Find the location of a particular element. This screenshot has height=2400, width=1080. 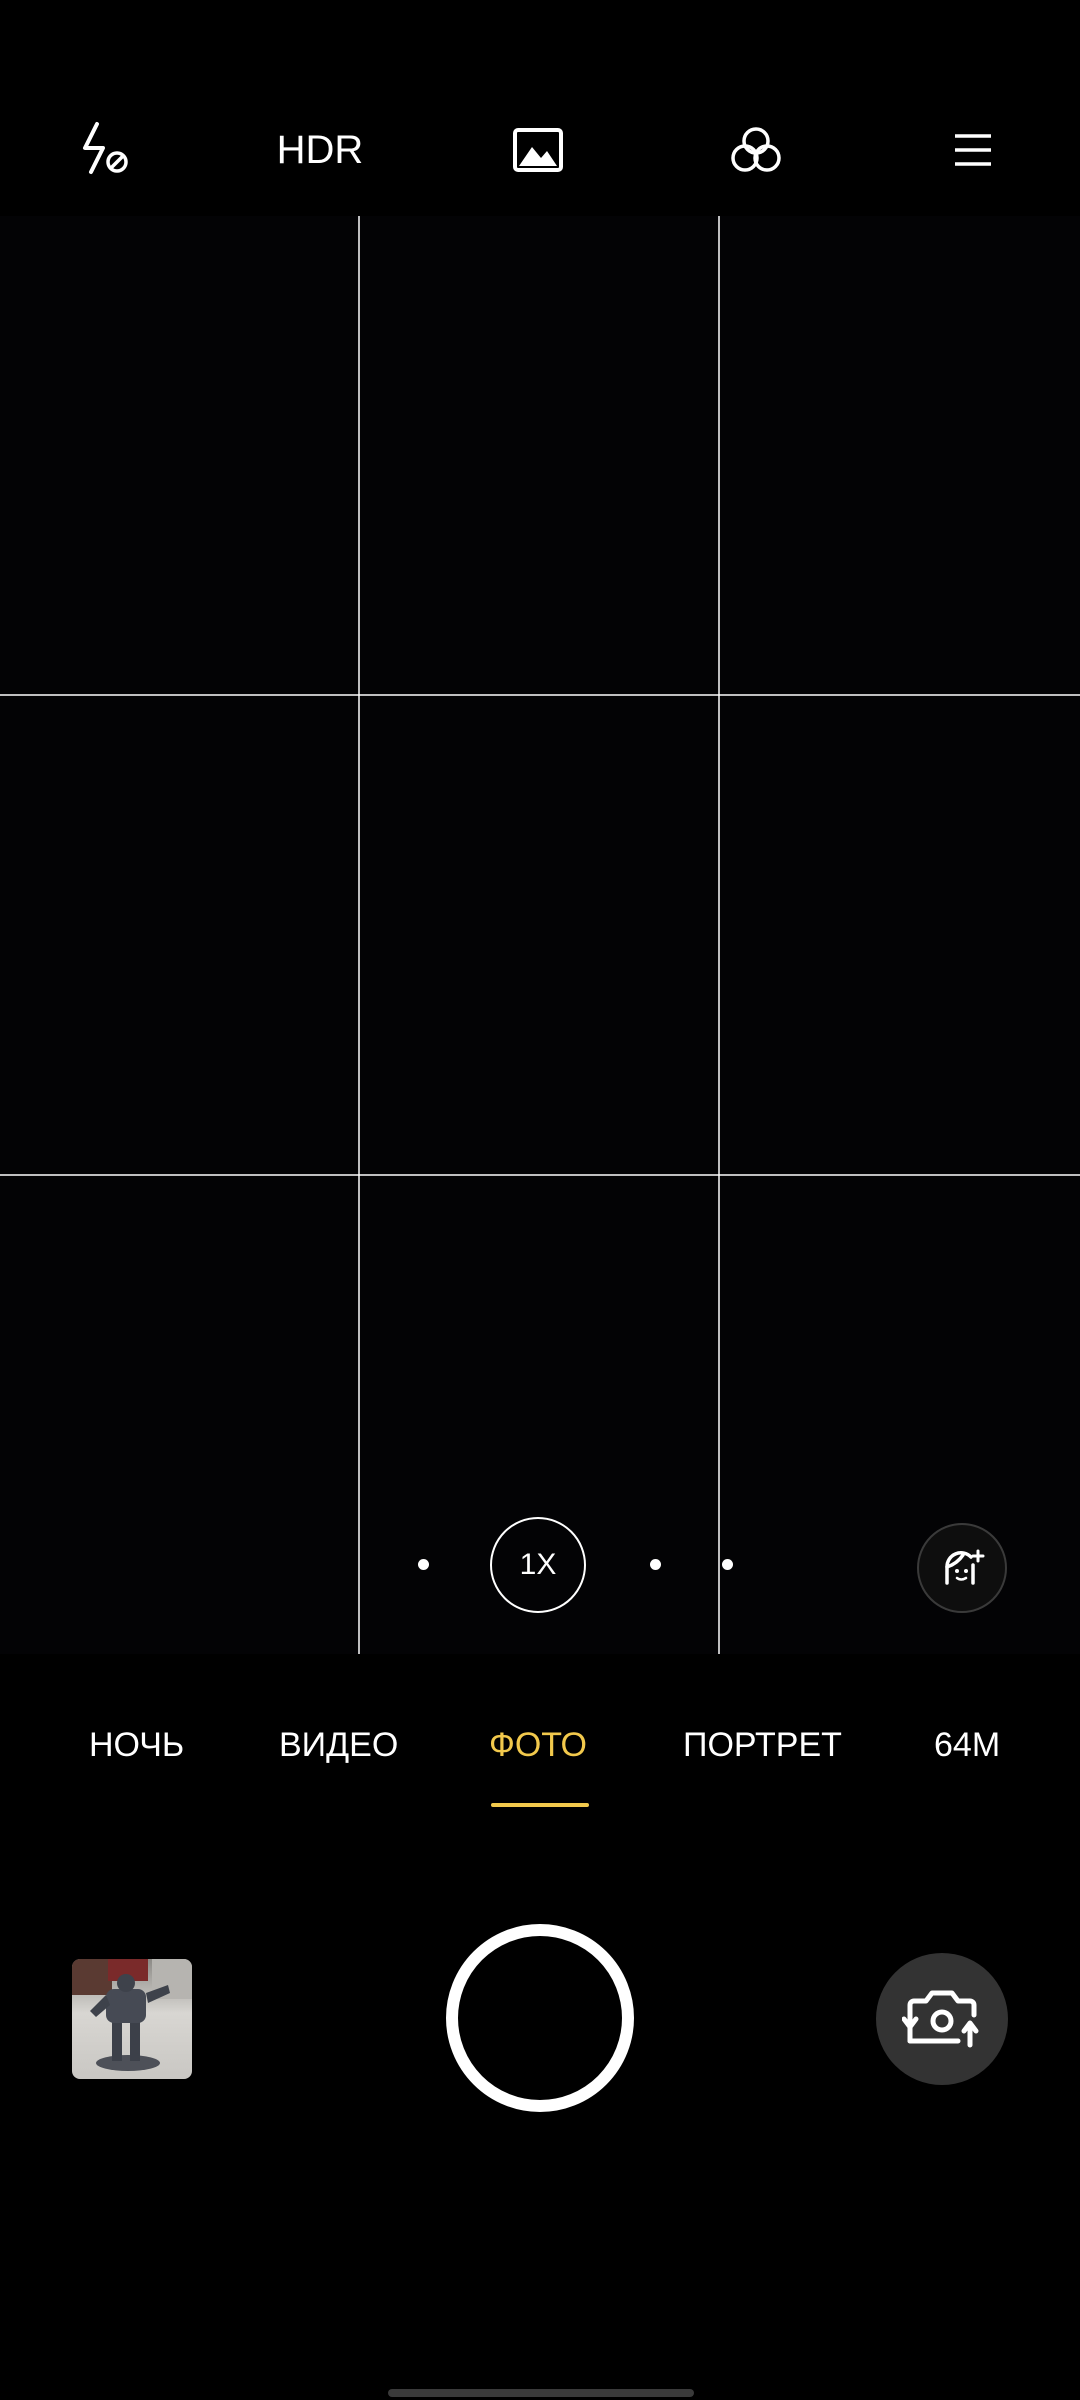

menu-icon is located at coordinates (973, 150).